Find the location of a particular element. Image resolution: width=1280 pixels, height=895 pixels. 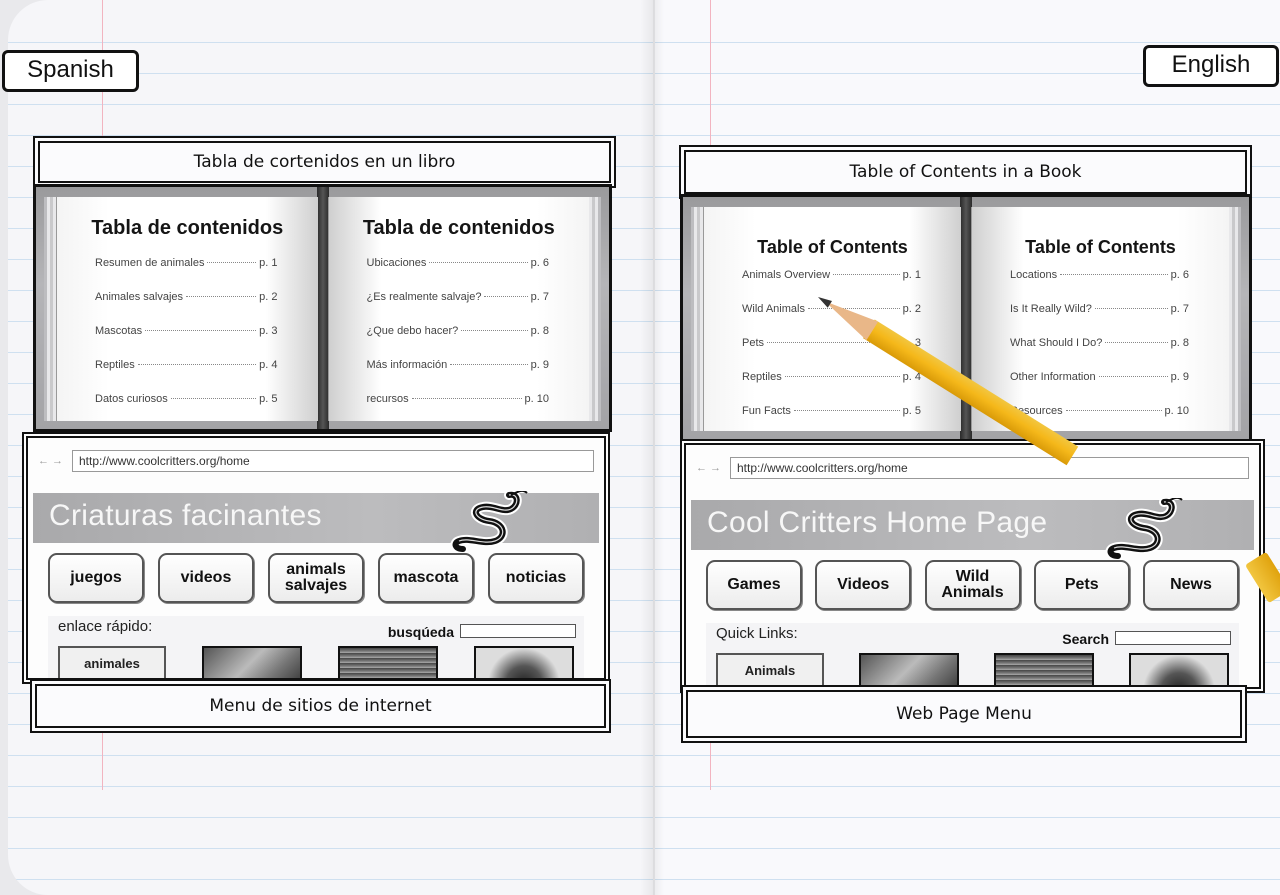

site-nav-button: noticias is located at coordinates (536, 578).